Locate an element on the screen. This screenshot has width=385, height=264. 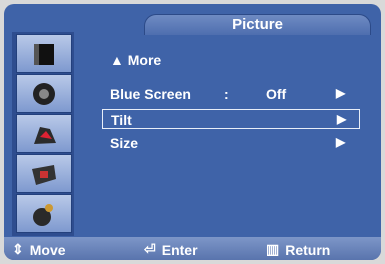
function-icon is located at coordinates (43, 214).